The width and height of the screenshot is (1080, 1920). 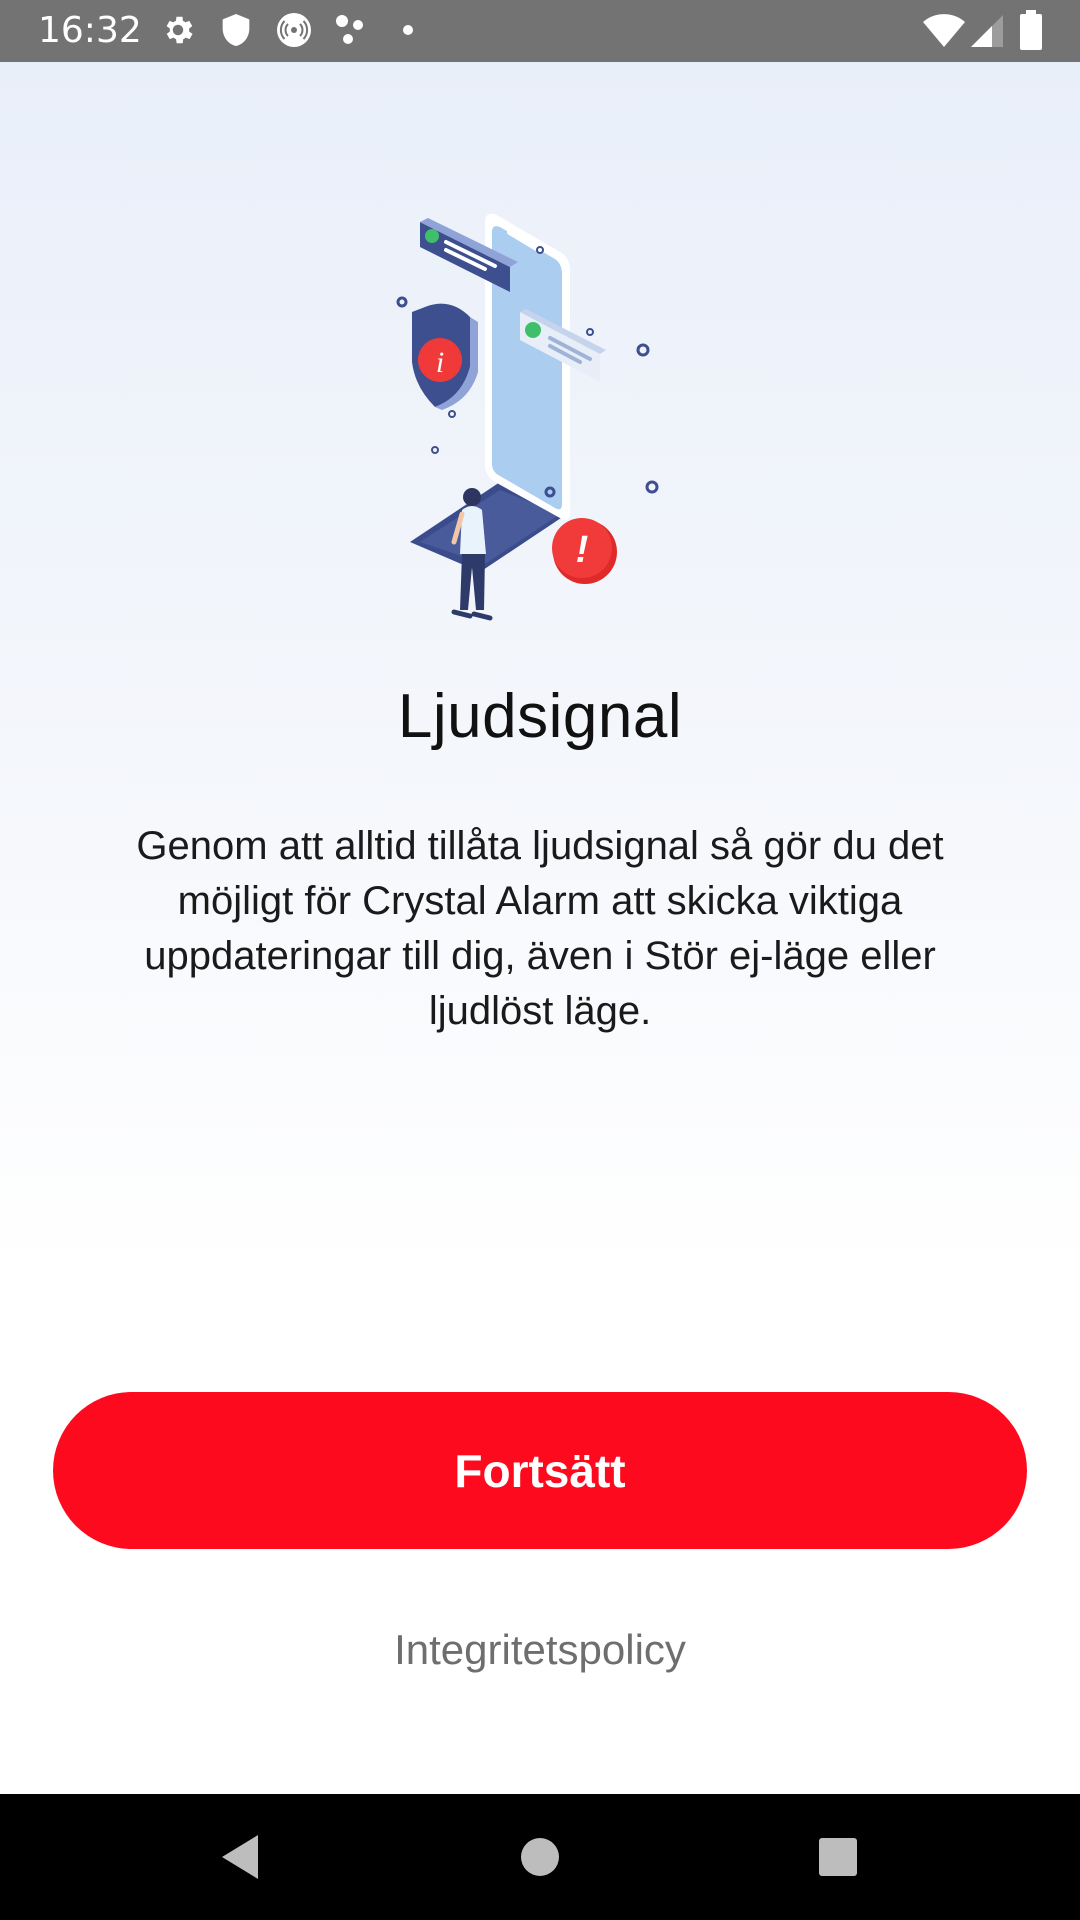 I want to click on wifi-icon, so click(x=944, y=30).